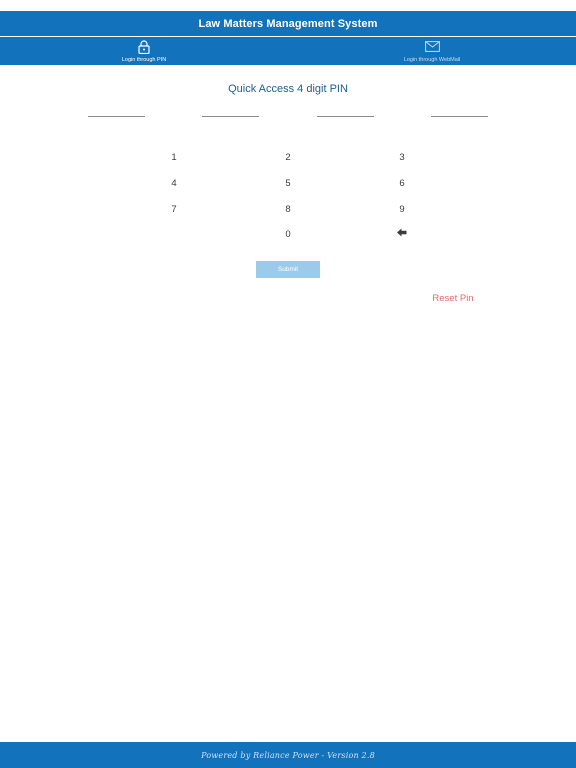 This screenshot has width=576, height=768. Describe the element at coordinates (432, 46) in the screenshot. I see `mail-icon` at that location.